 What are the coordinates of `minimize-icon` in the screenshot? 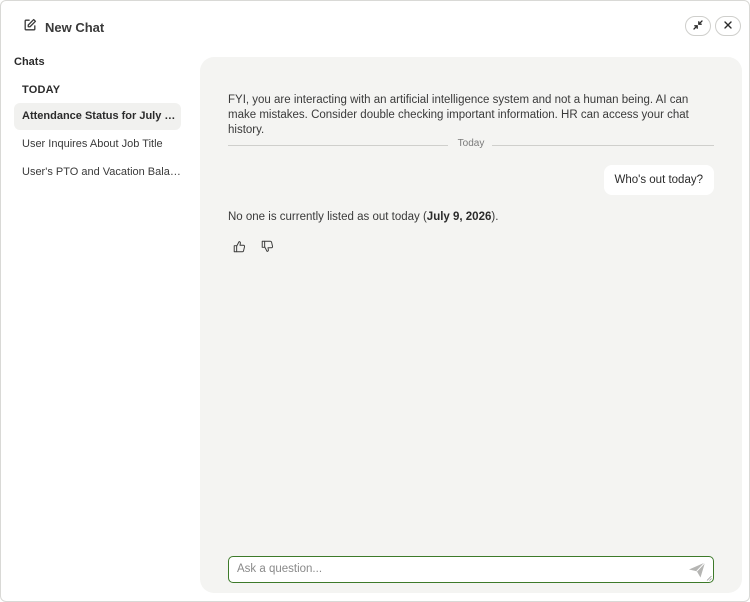 It's located at (698, 26).